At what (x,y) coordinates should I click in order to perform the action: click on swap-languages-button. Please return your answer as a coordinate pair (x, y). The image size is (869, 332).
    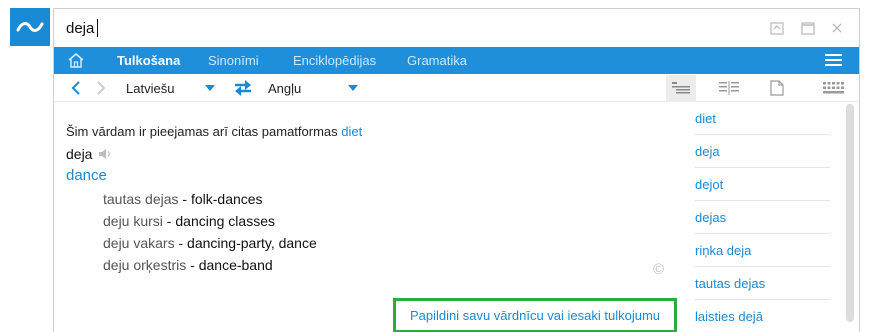
    Looking at the image, I should click on (243, 89).